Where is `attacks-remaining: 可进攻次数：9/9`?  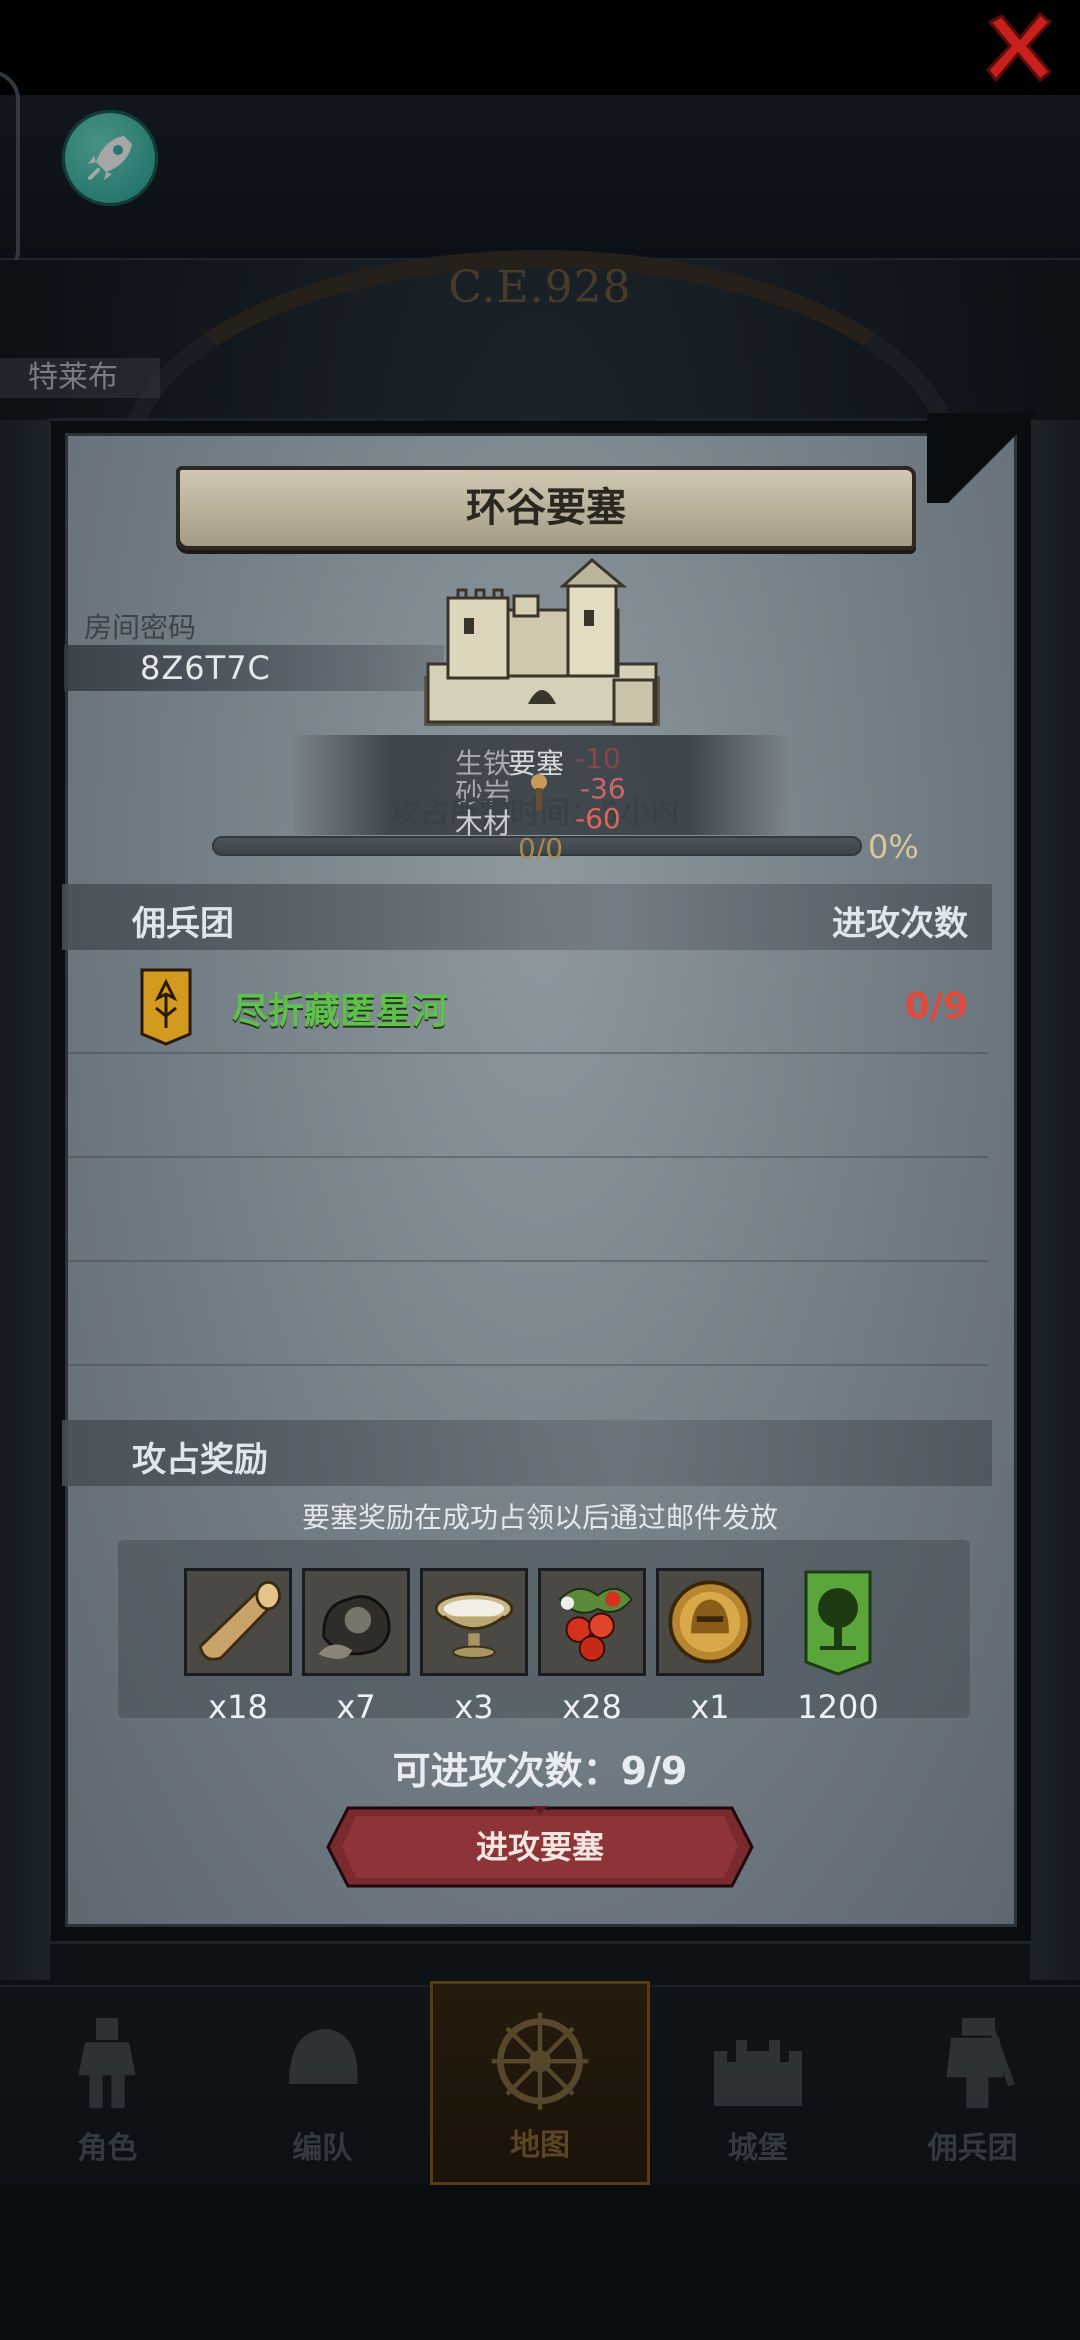
attacks-remaining: 可进攻次数：9/9 is located at coordinates (540, 1771).